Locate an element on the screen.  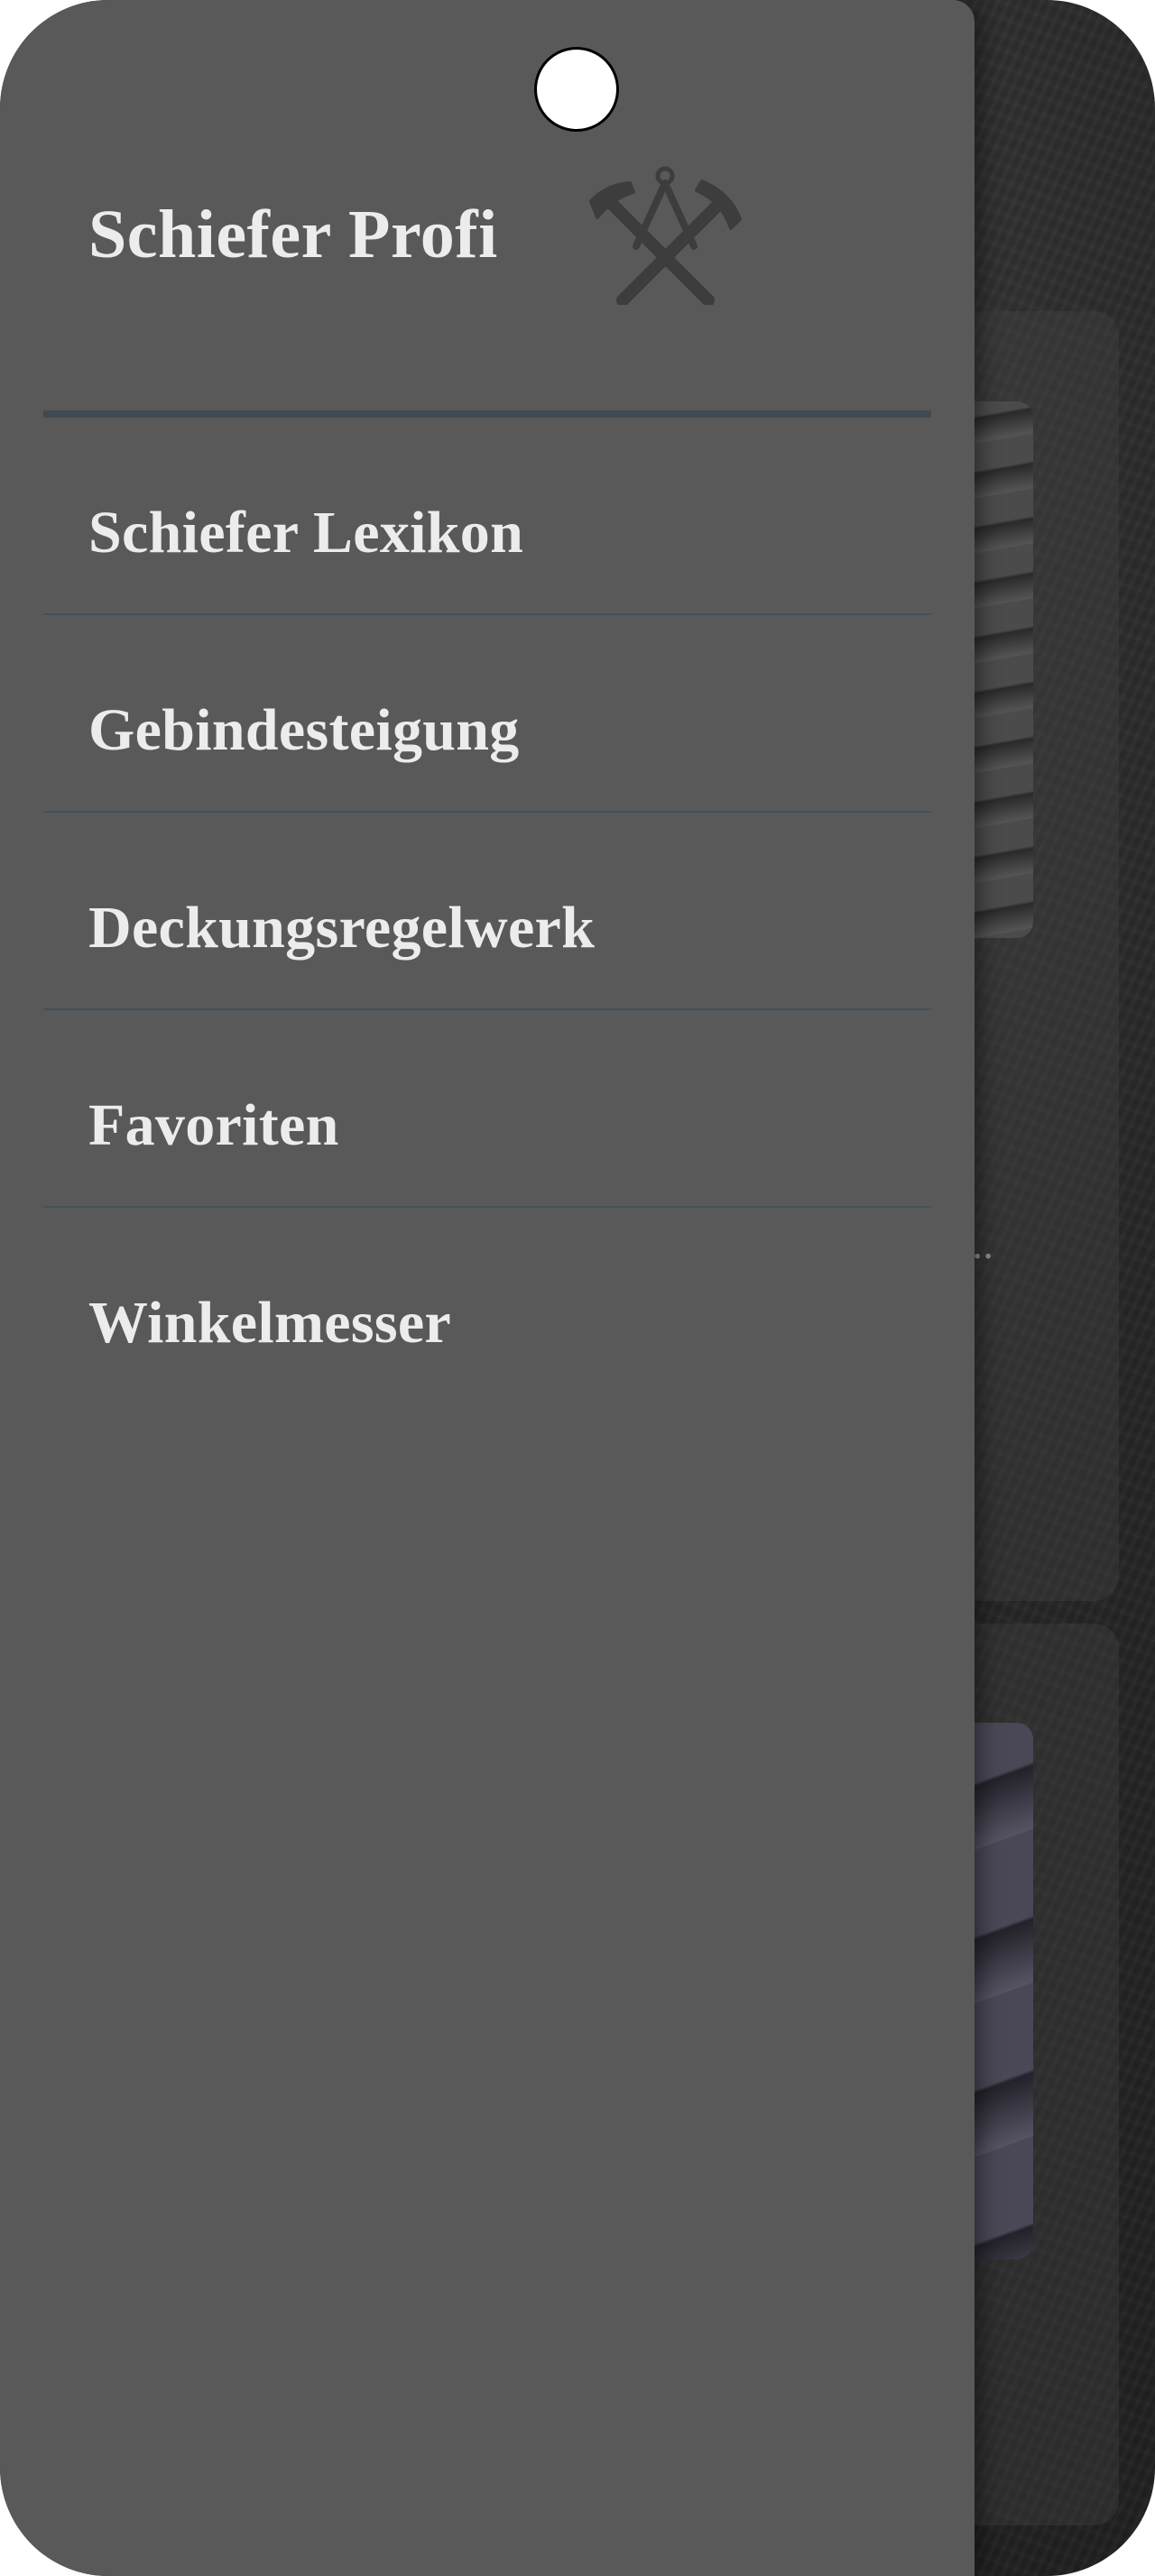
front-camera-cutout is located at coordinates (576, 89).